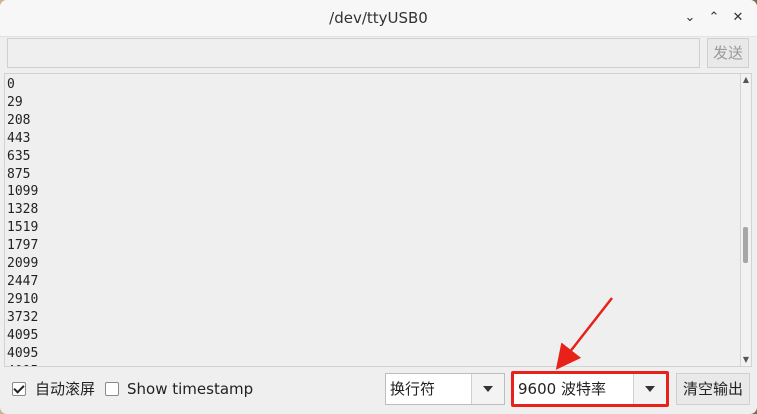 The image size is (757, 414). What do you see at coordinates (745, 245) in the screenshot?
I see `scroll-thumb` at bounding box center [745, 245].